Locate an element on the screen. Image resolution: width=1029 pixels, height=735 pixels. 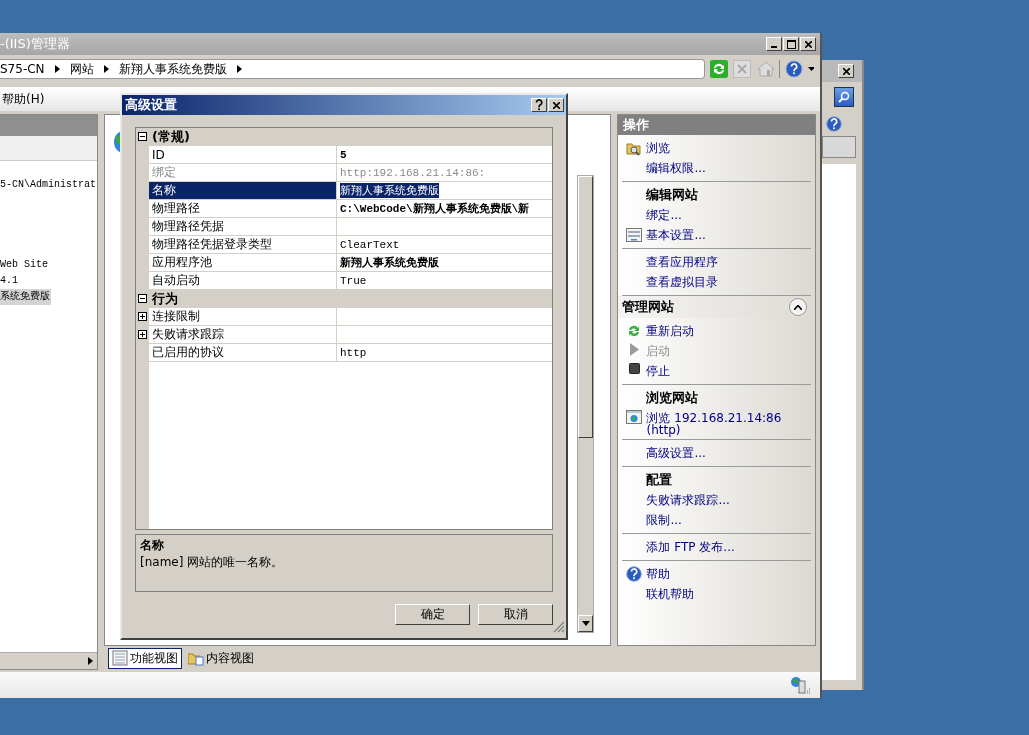
action-link: 停止 is located at coordinates (658, 371).